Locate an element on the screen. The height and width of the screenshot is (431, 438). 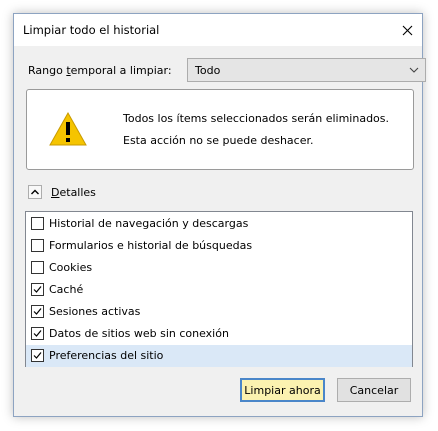
history-item-row: Historial de navegación y descargas is located at coordinates (219, 224).